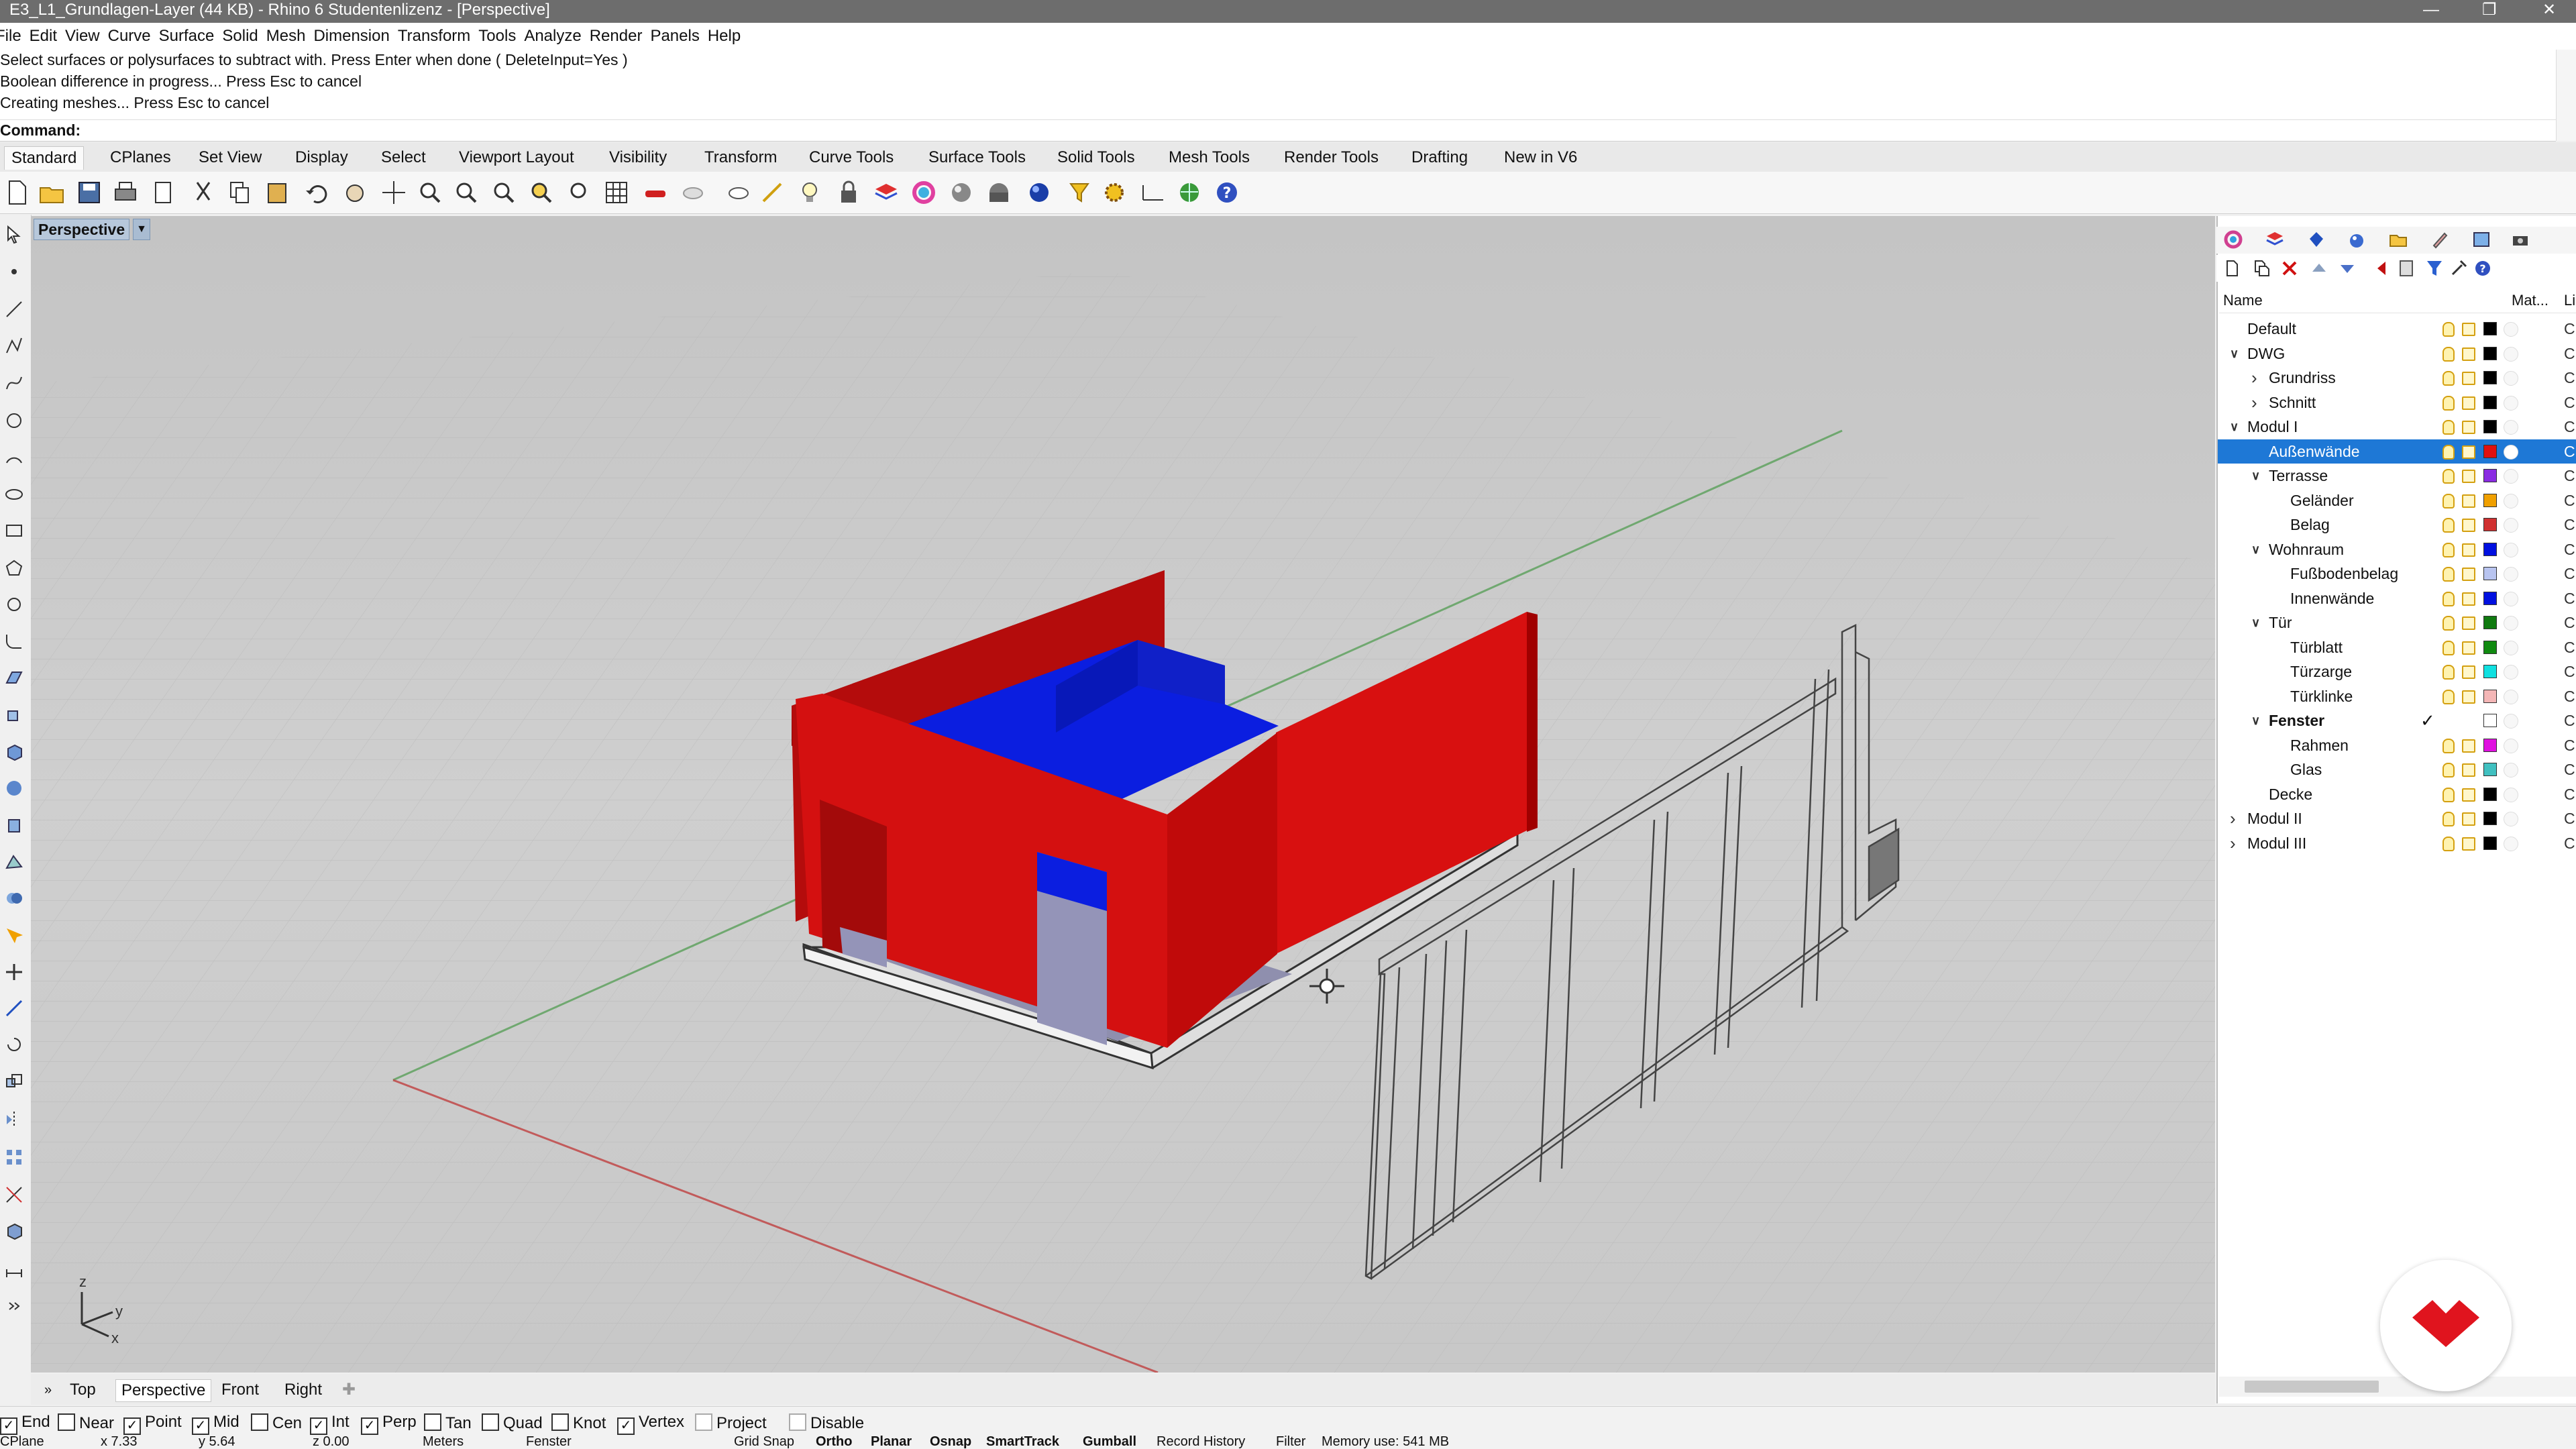  What do you see at coordinates (2397, 329) in the screenshot?
I see `layer-row: Default C` at bounding box center [2397, 329].